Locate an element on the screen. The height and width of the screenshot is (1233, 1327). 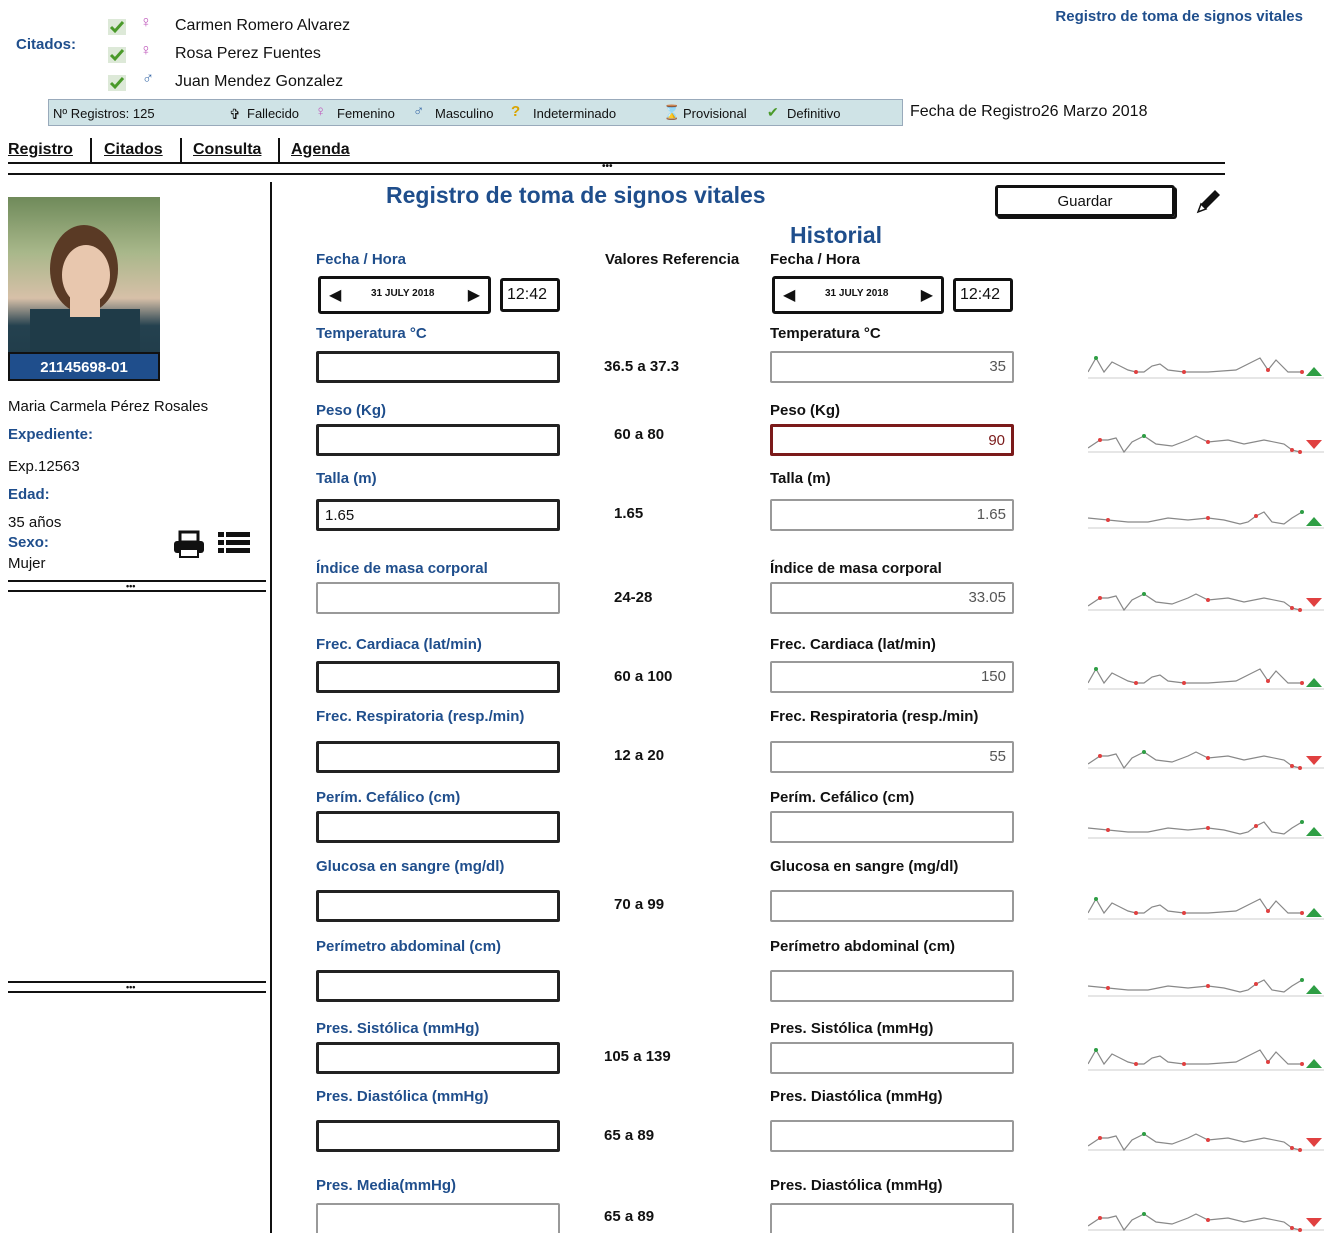
hist-time-input: 12:42 is located at coordinates (983, 295).